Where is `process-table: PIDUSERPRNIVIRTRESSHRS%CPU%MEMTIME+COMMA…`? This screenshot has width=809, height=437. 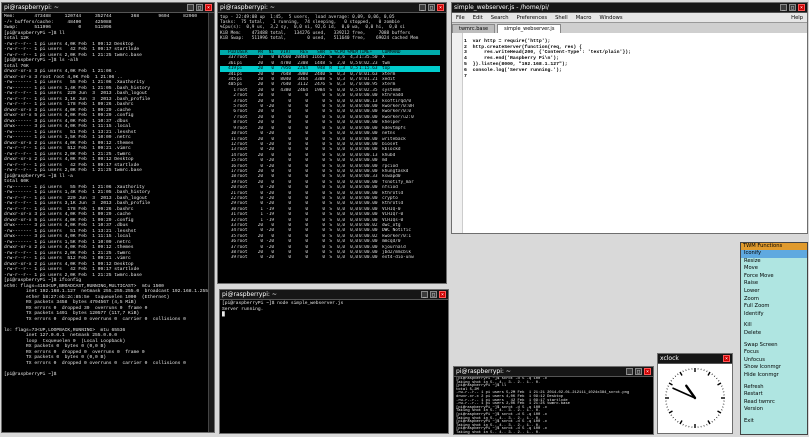
process-table: PIDUSERPRNIVIRTRESSHRS%CPU%MEMTIME+COMMA… is located at coordinates (330, 165).